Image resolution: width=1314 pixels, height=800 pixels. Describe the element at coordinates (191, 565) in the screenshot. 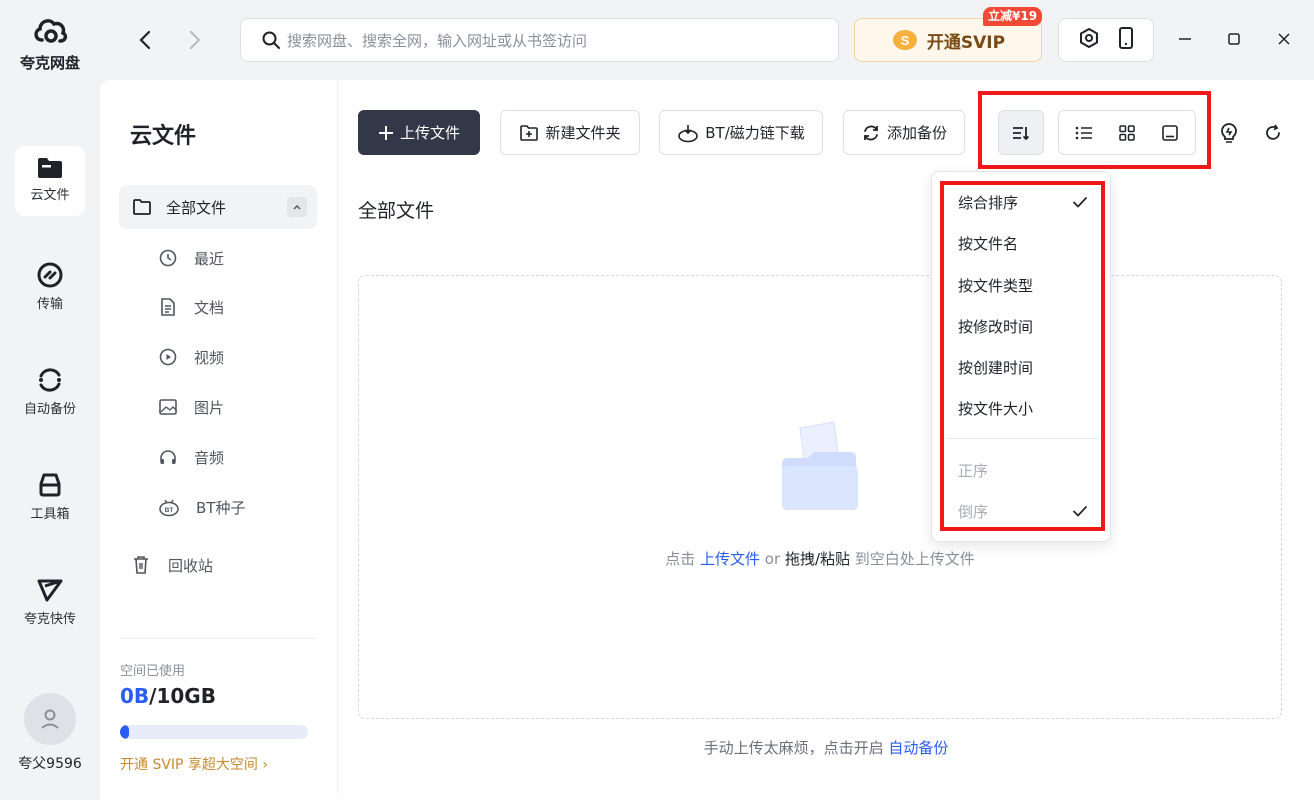

I see `sidebar-item-label: 回收站` at that location.